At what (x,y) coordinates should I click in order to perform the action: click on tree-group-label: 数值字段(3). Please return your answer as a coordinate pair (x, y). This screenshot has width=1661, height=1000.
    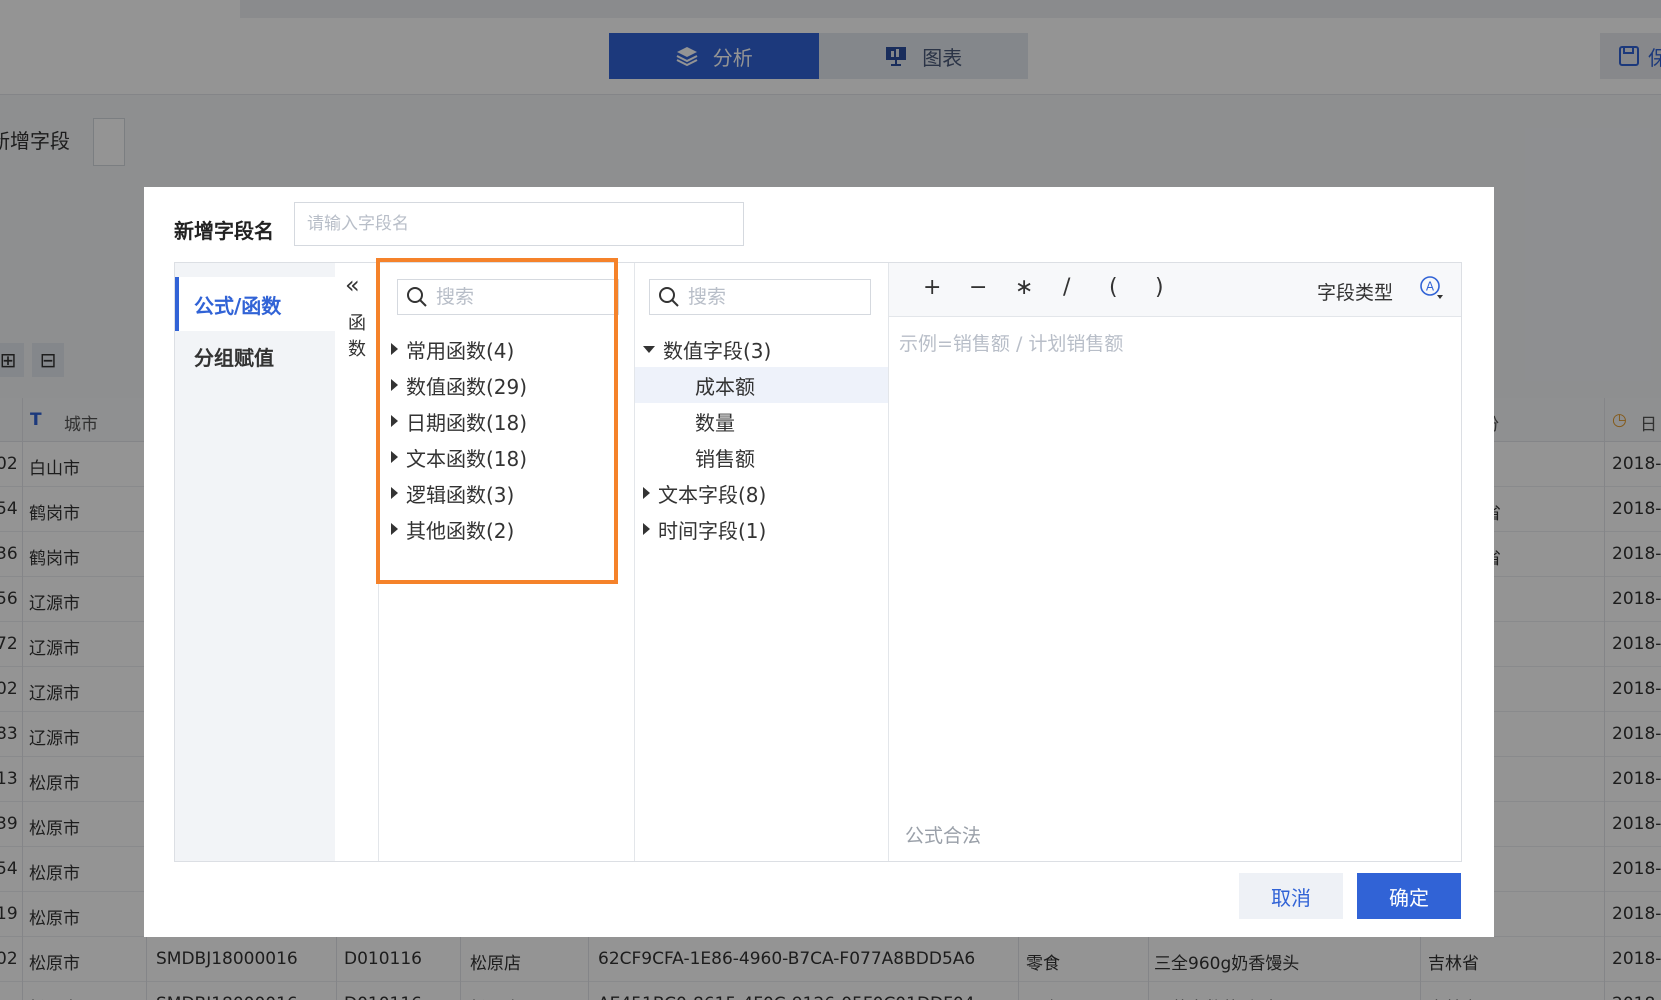
    Looking at the image, I should click on (717, 350).